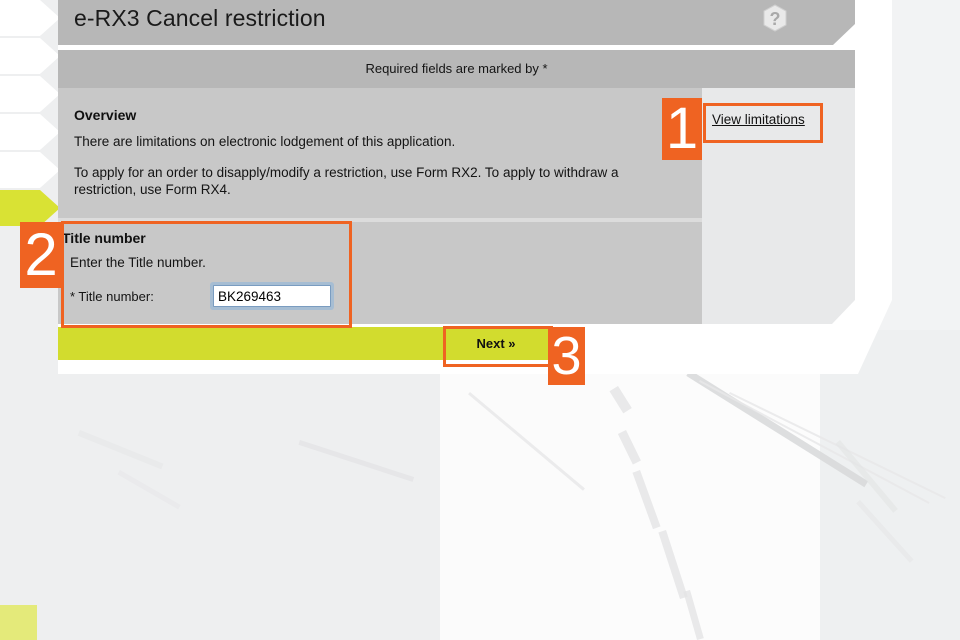  I want to click on next-button: Next », so click(496, 343).